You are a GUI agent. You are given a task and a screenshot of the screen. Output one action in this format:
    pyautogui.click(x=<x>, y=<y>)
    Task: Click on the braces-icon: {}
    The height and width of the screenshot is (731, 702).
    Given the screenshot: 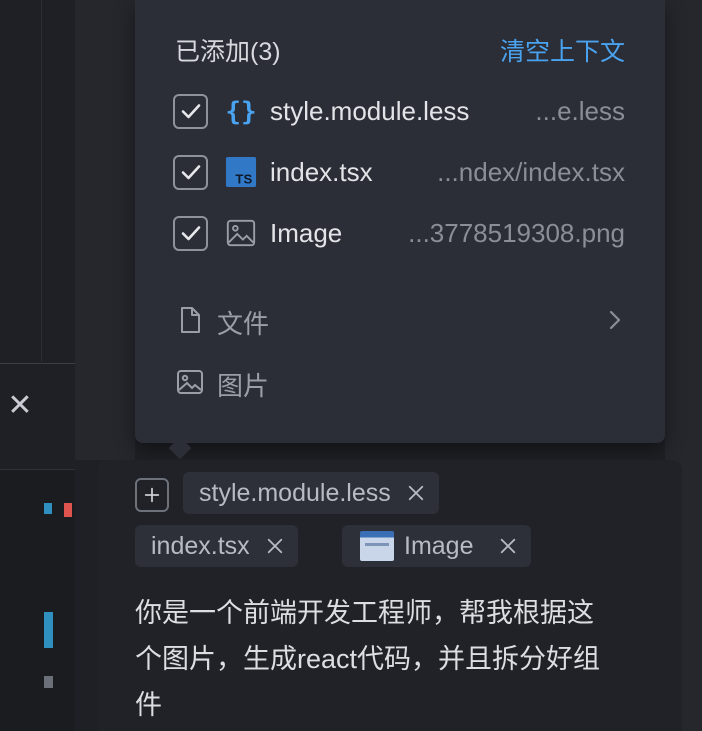 What is the action you would take?
    pyautogui.click(x=241, y=111)
    